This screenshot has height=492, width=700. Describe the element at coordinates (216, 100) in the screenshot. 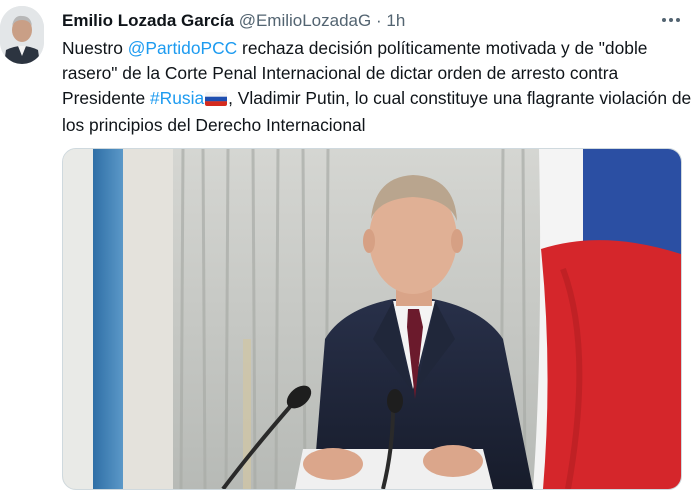

I see `russia-flag-icon` at that location.